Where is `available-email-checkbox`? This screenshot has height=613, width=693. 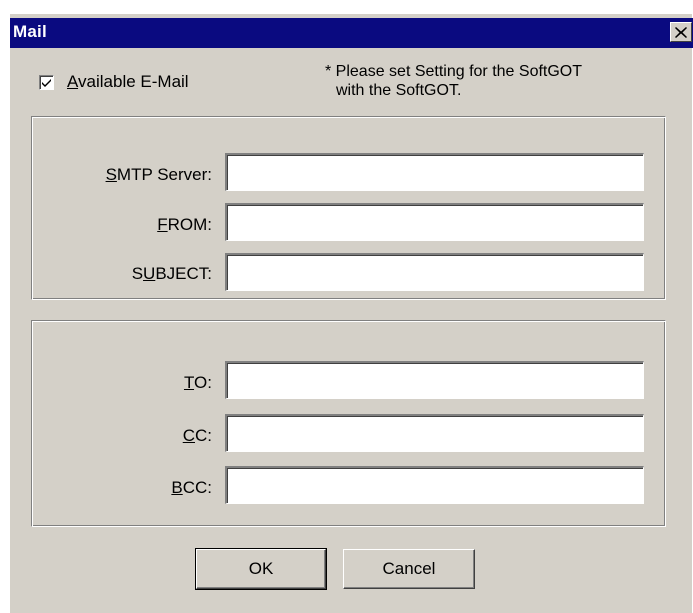 available-email-checkbox is located at coordinates (46, 82).